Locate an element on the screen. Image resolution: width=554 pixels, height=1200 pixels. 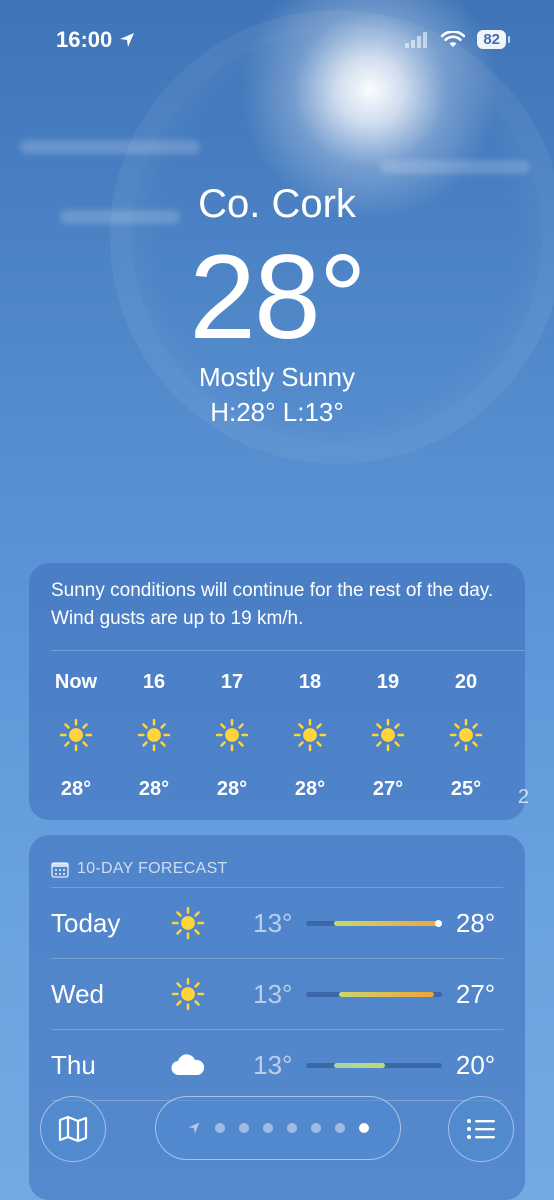
day-high-temp: 28° is located at coordinates (475, 922).